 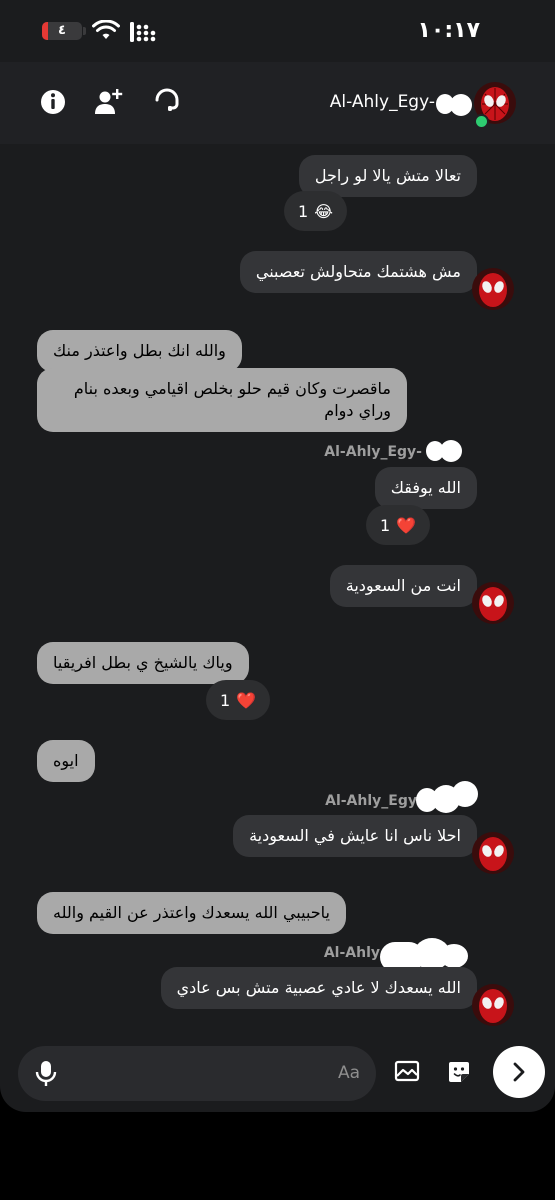 I want to click on sender-name: Al-Ahly_Egy, so click(x=371, y=801).